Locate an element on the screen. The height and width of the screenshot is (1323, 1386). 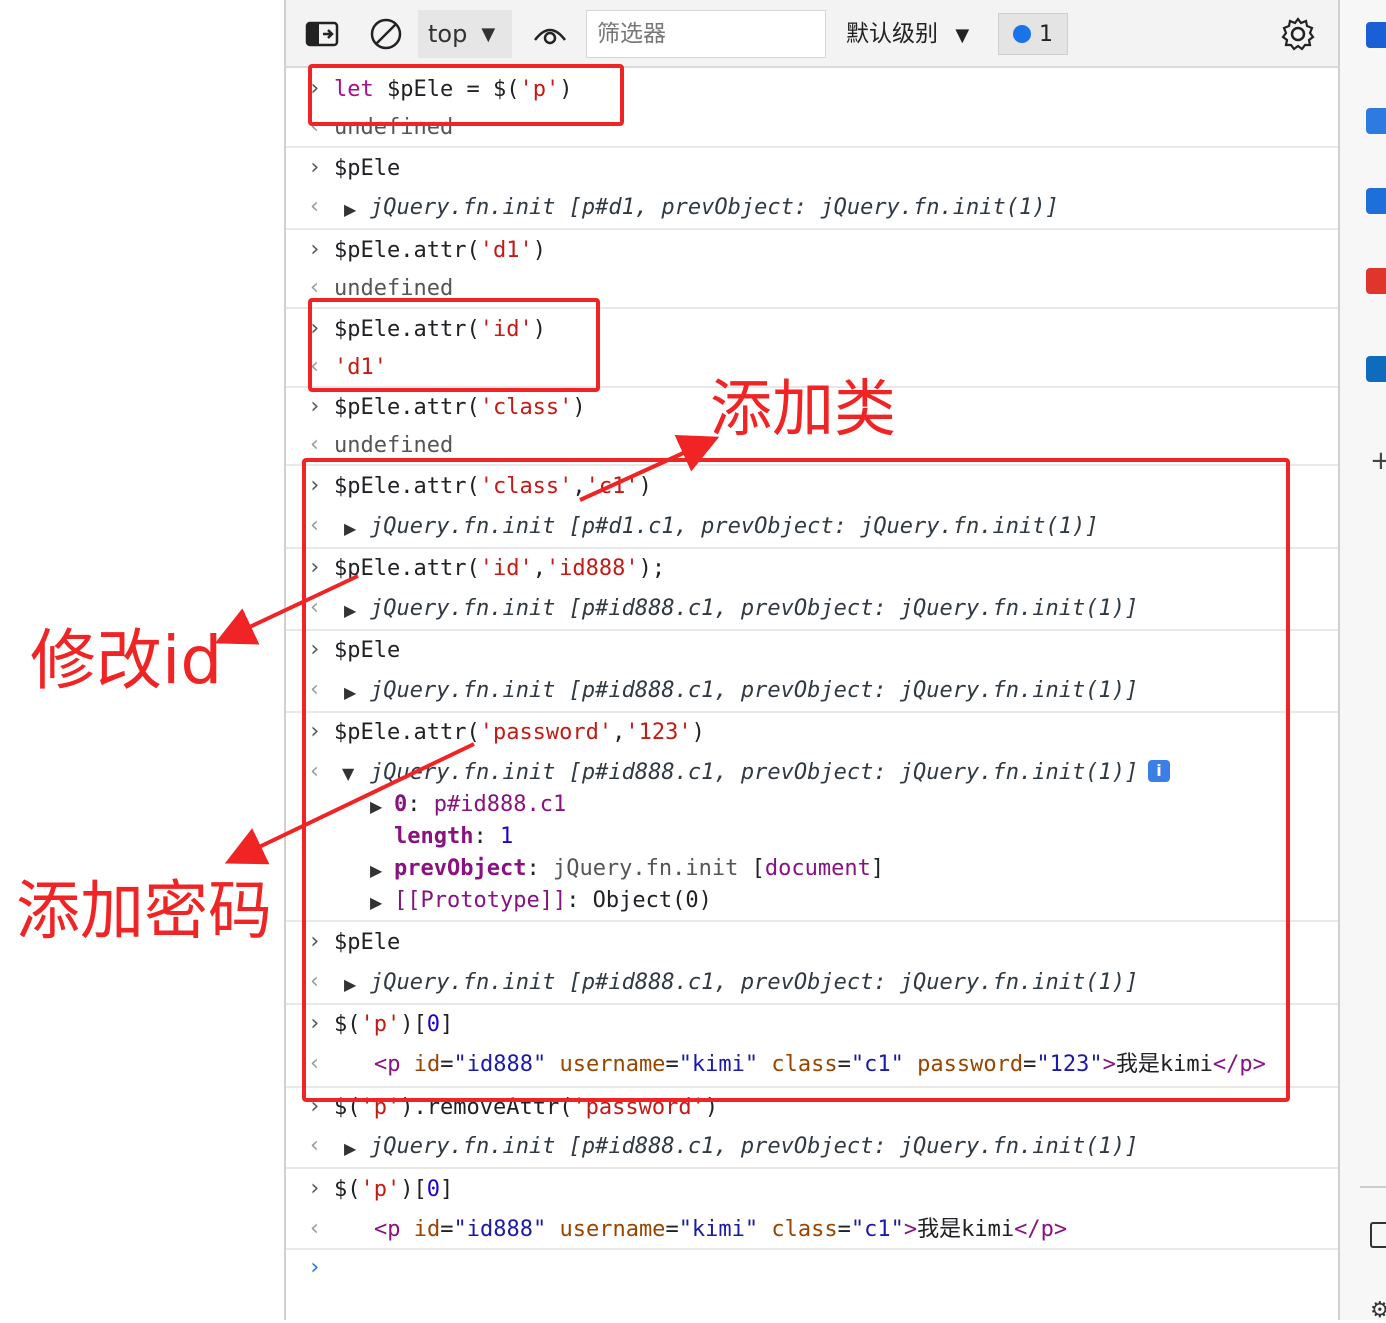
arrow-modify-id is located at coordinates (286, 609).